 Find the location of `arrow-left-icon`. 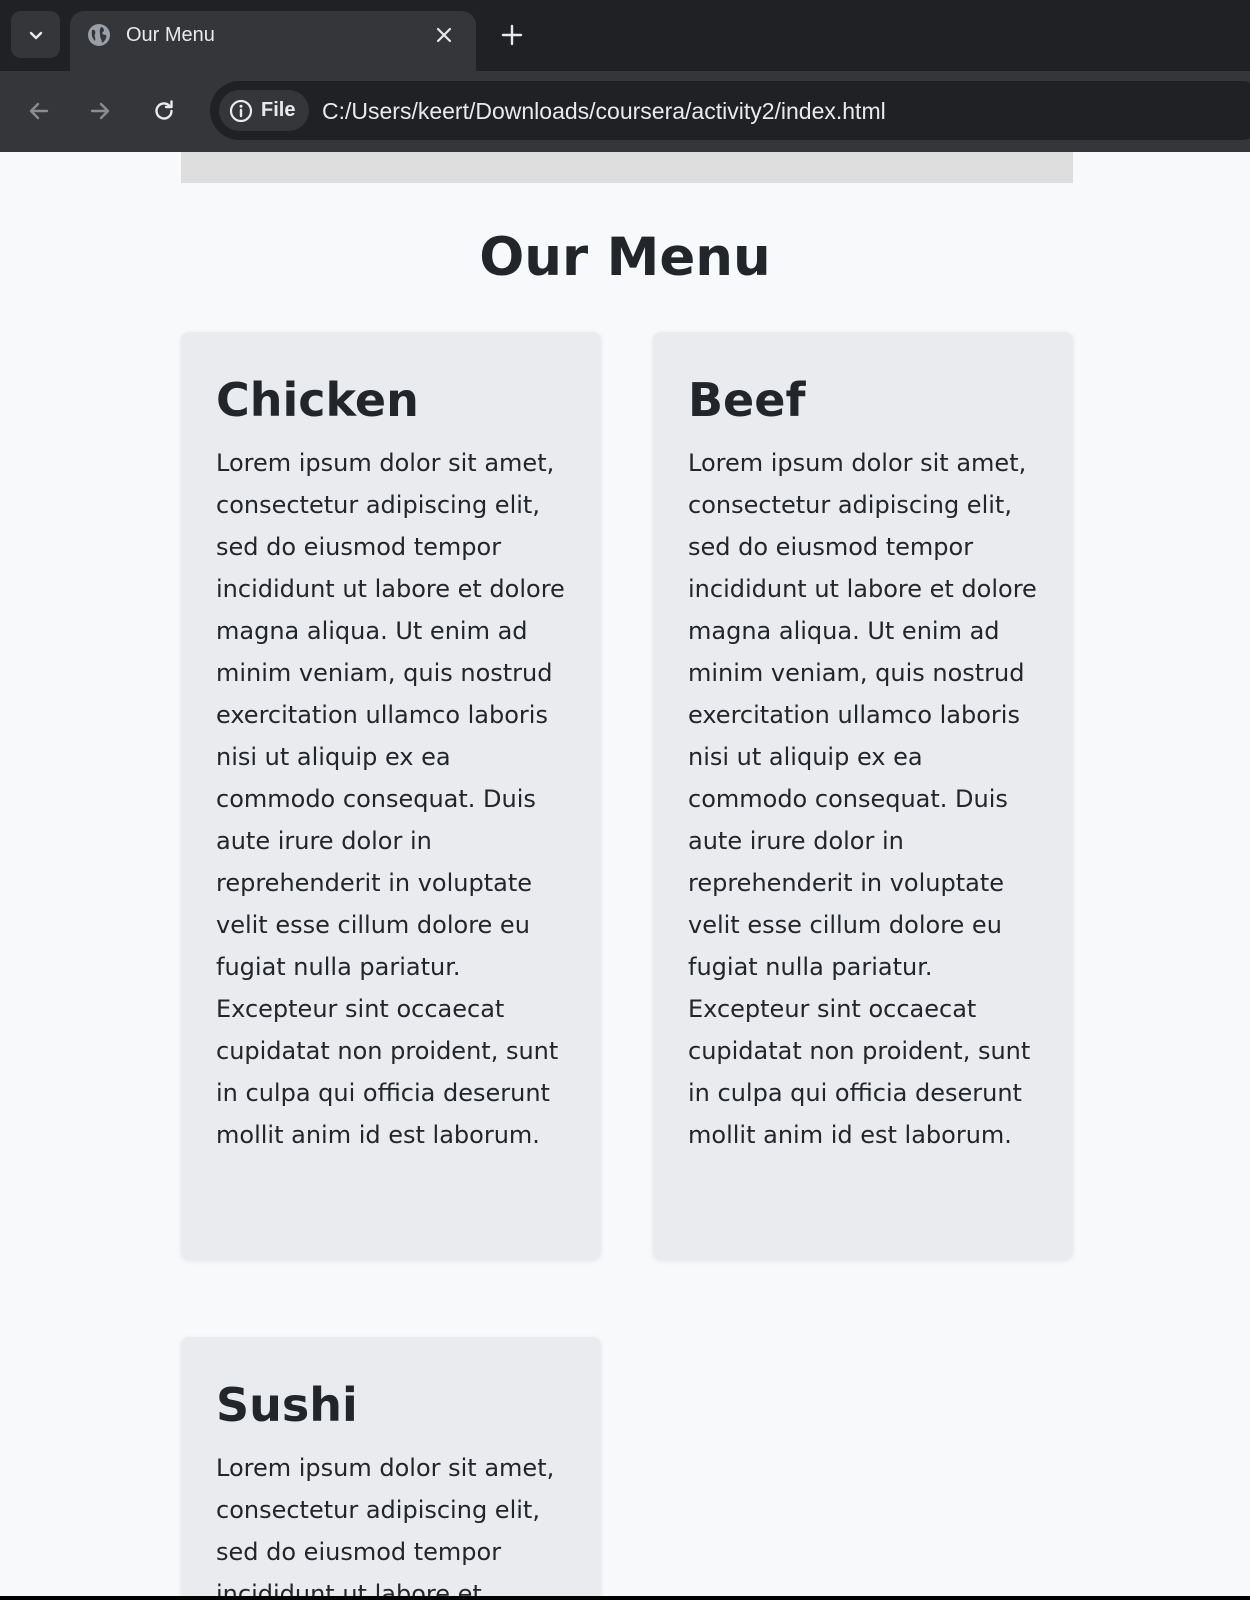

arrow-left-icon is located at coordinates (39, 111).